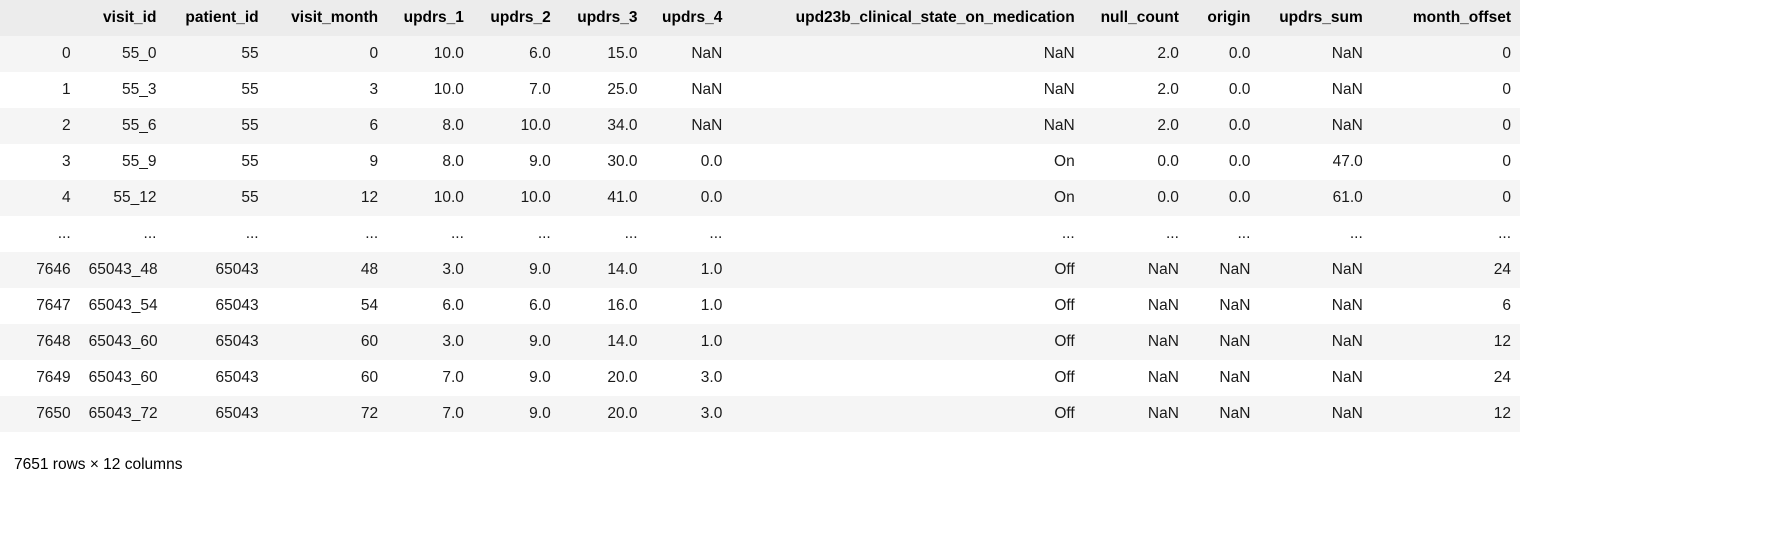  I want to click on table-cell: 47.0, so click(1347, 161).